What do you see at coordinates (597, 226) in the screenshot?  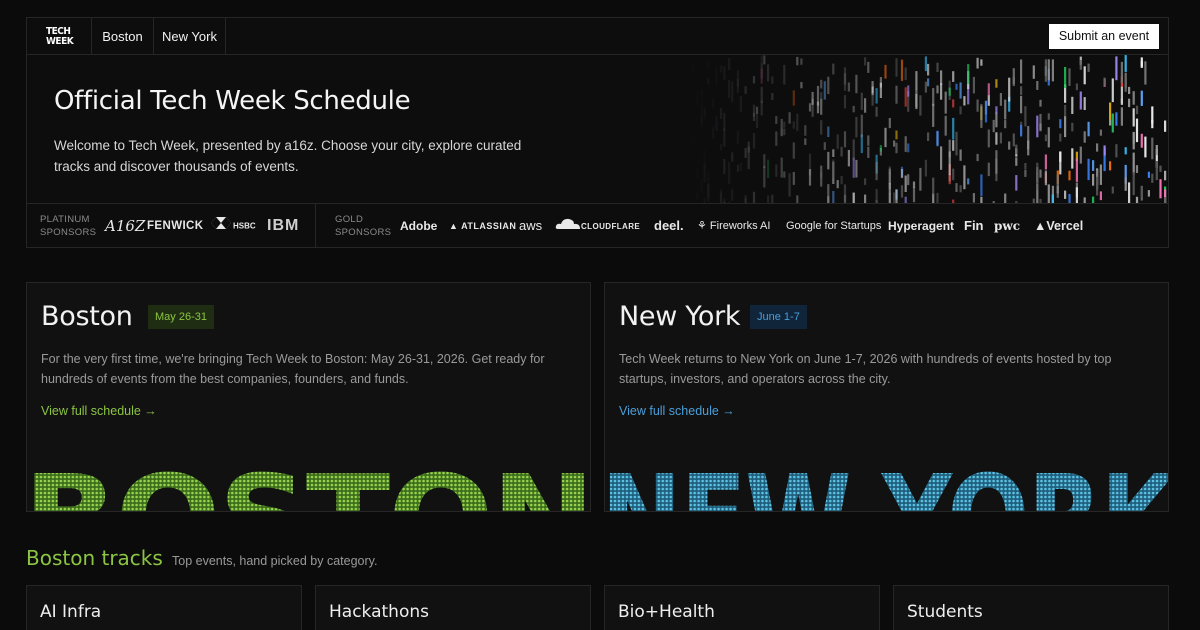 I see `cloudflare-logo: CLOUDFLARE` at bounding box center [597, 226].